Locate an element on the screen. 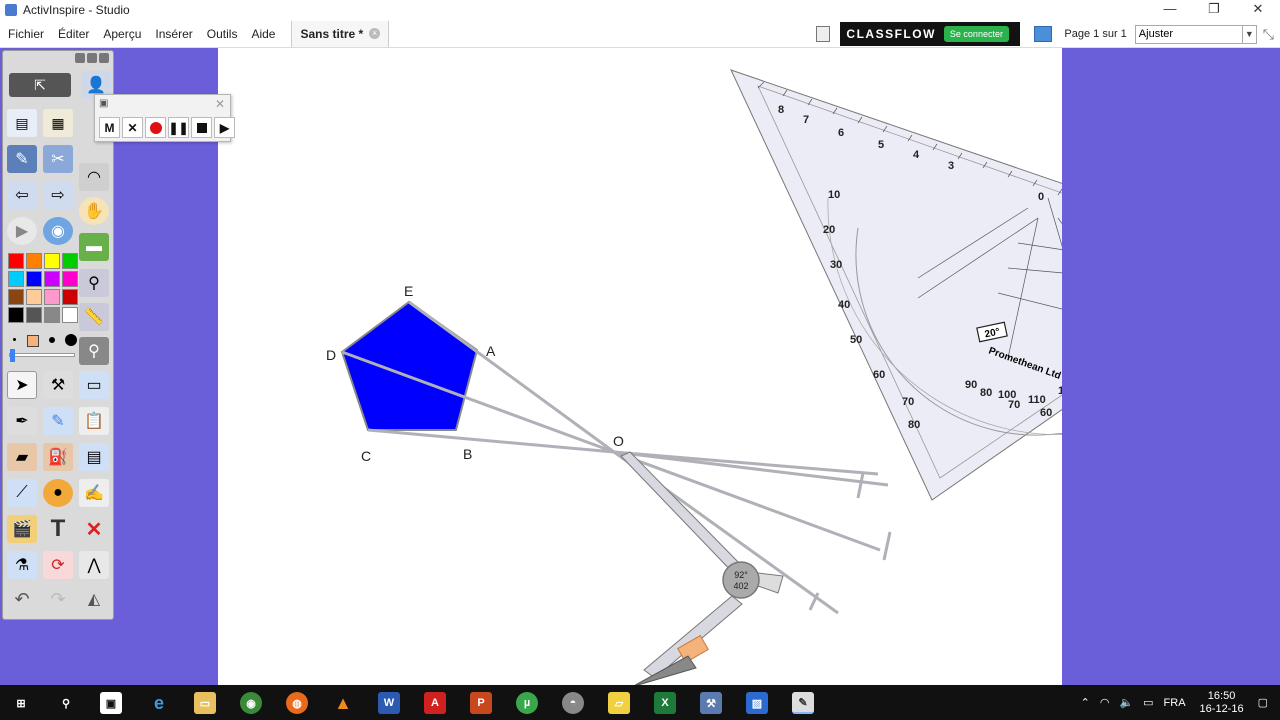  recorder-close-icon: ✕ is located at coordinates (220, 104).